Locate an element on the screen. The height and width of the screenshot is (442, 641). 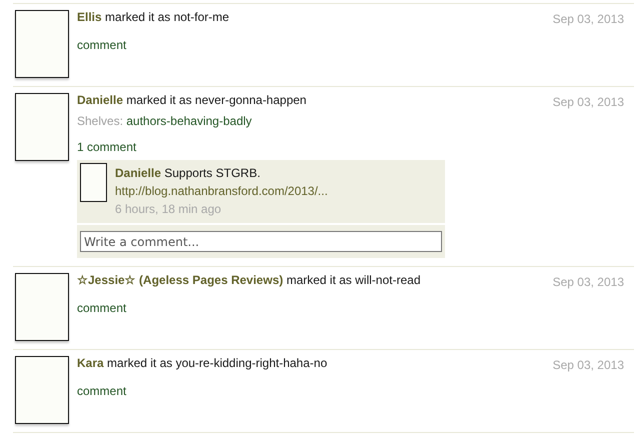
activity-text: ☆Jessie☆ (Ageless Pages Reviews) marked it as will-not-read is located at coordinates (248, 280).